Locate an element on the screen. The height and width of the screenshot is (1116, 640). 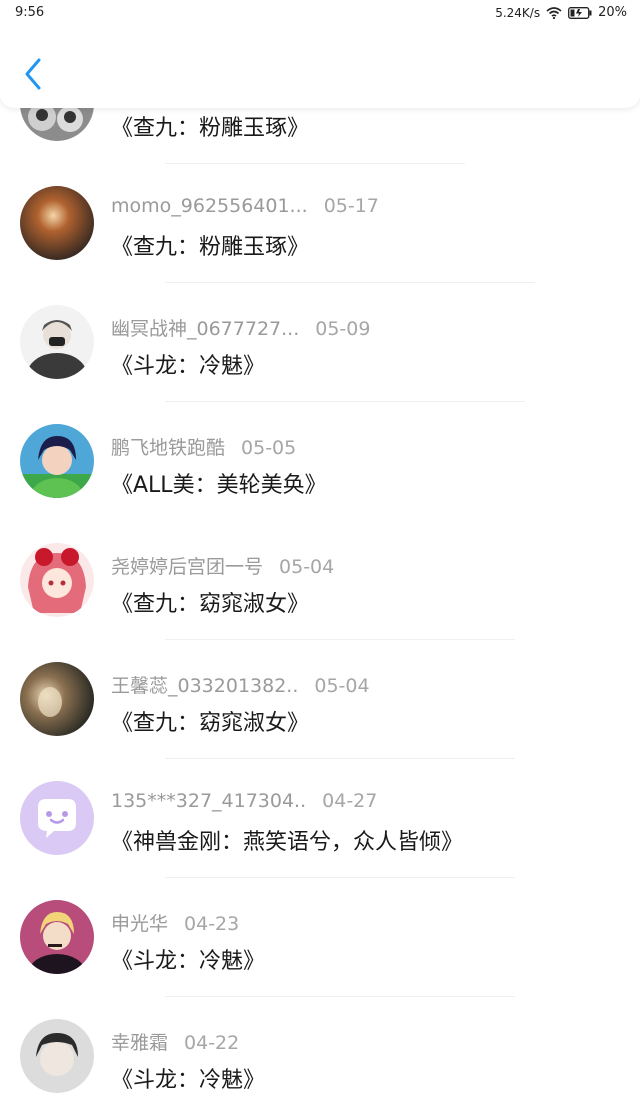
item-meta: 幽冥战神_0677727... 05-09 is located at coordinates (240, 327).